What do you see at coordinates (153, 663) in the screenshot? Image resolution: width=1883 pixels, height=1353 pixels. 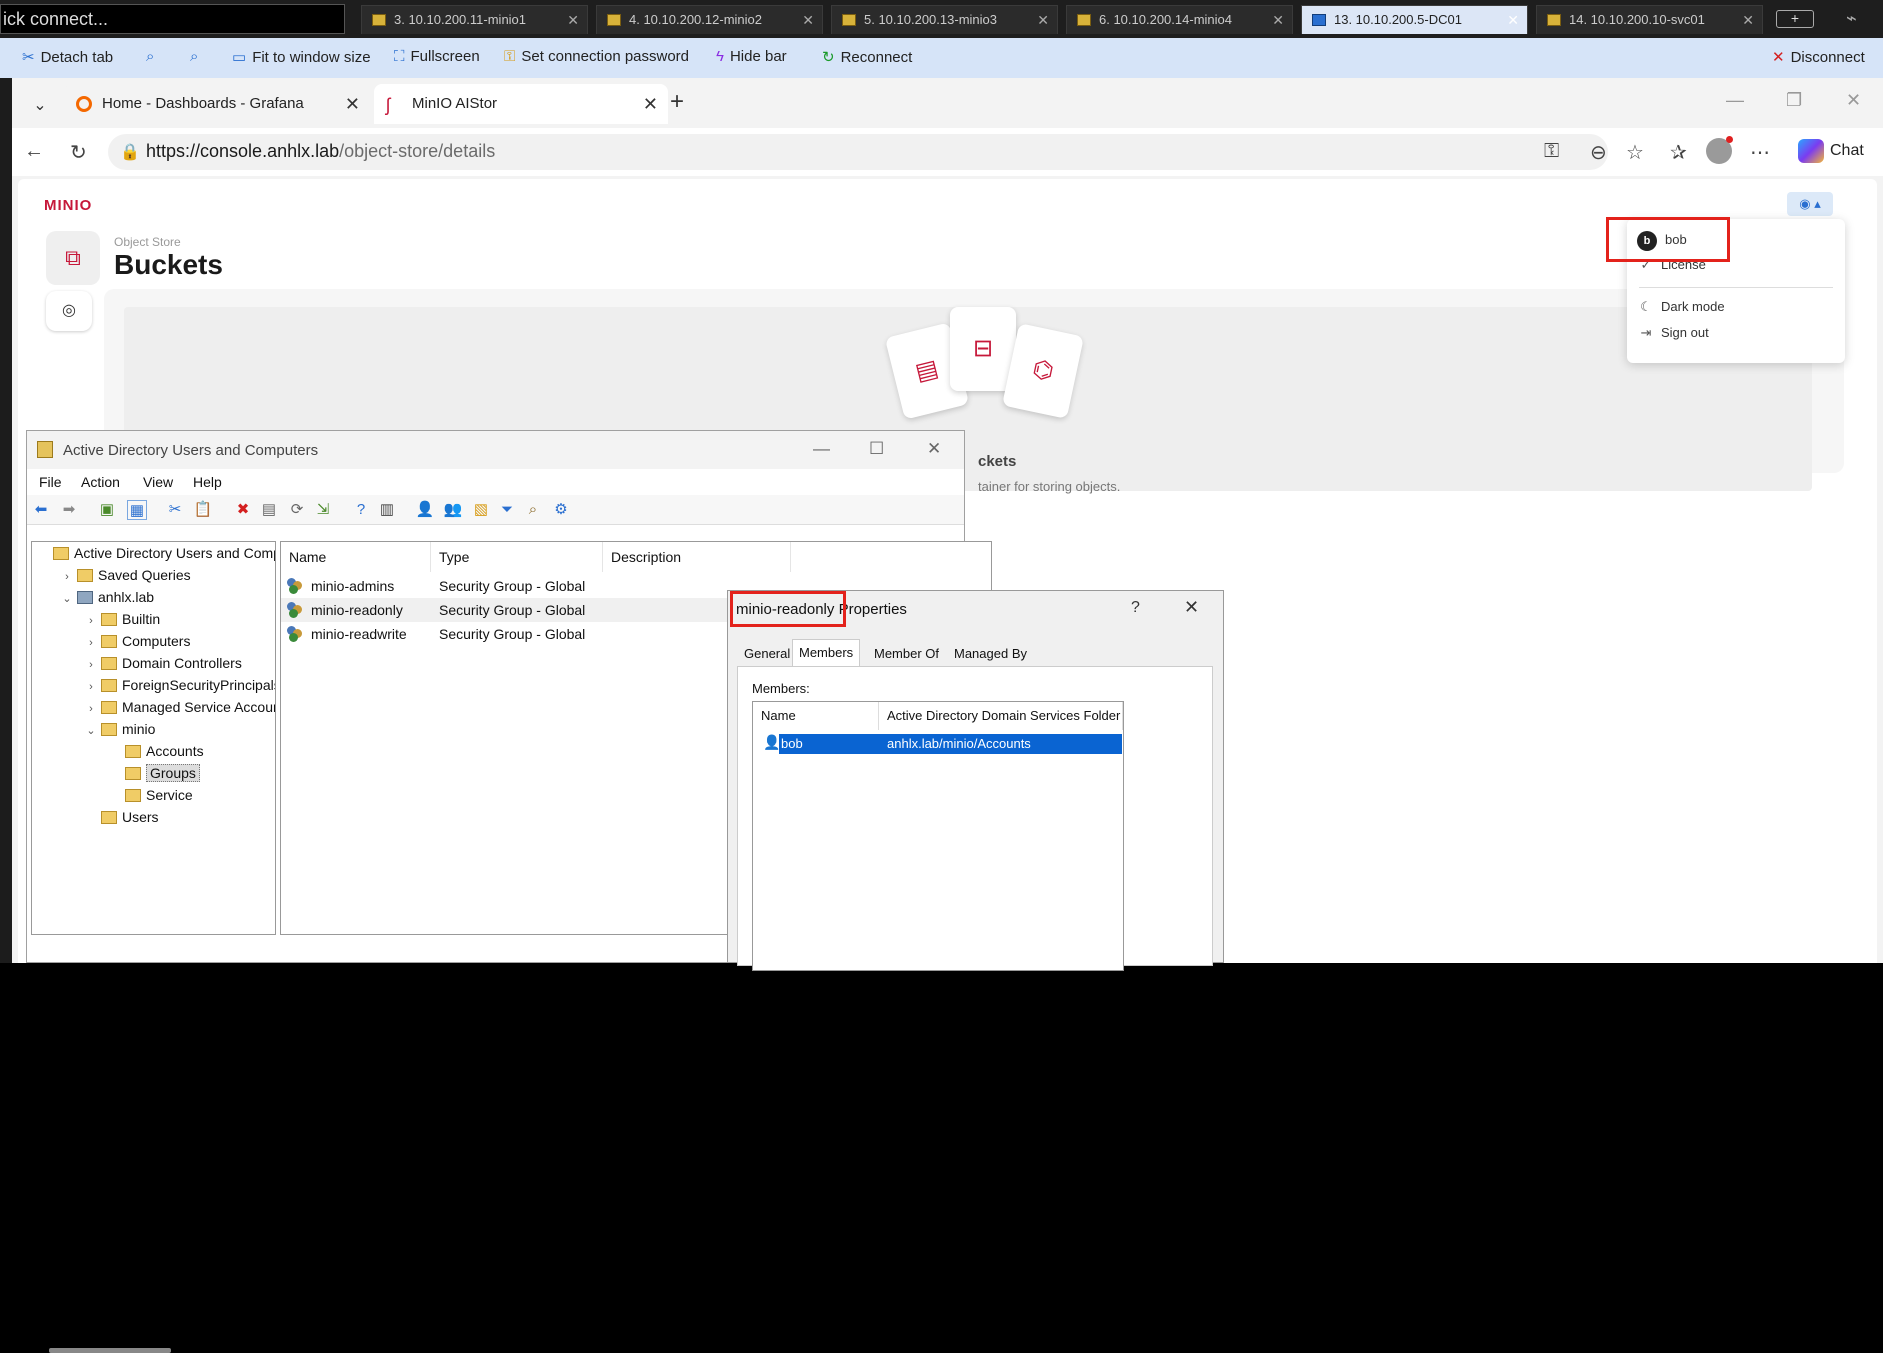 I see `tree-node: › Domain Controllers` at bounding box center [153, 663].